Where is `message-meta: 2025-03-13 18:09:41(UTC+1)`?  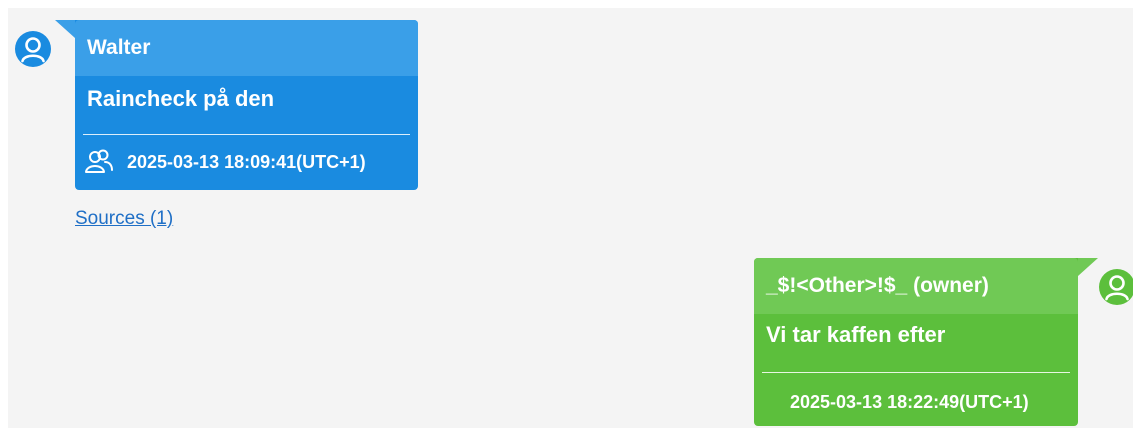 message-meta: 2025-03-13 18:09:41(UTC+1) is located at coordinates (225, 162).